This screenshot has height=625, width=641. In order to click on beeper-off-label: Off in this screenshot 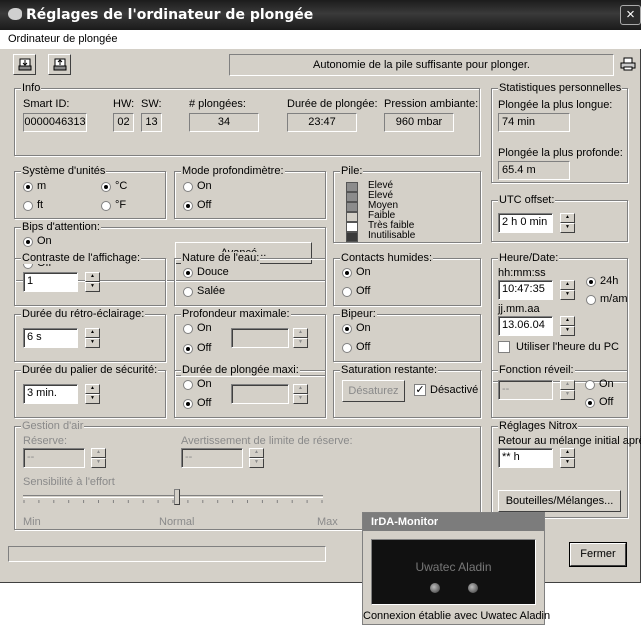, I will do `click(363, 347)`.